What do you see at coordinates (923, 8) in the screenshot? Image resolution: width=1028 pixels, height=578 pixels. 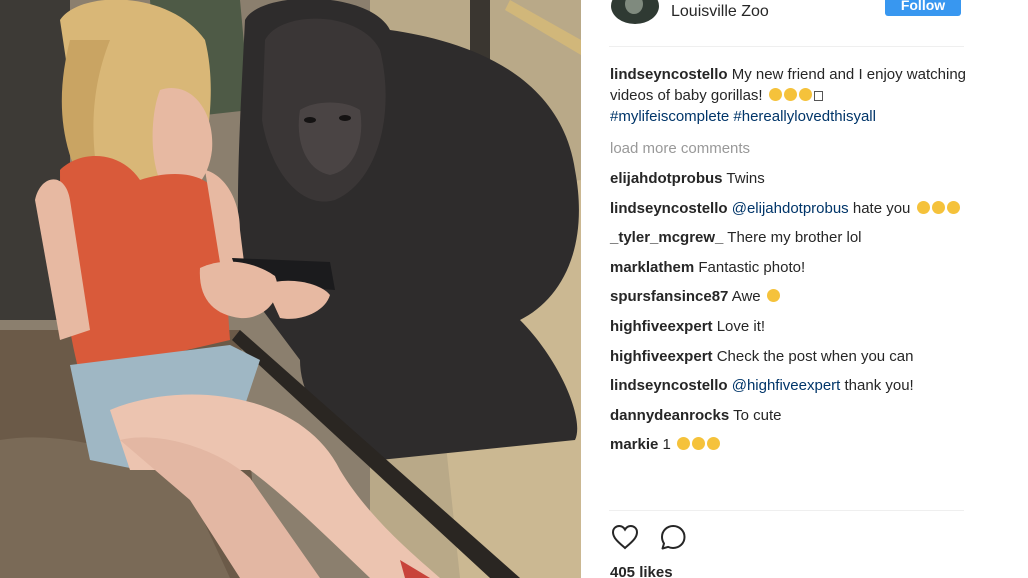 I see `follow-button: Follow` at bounding box center [923, 8].